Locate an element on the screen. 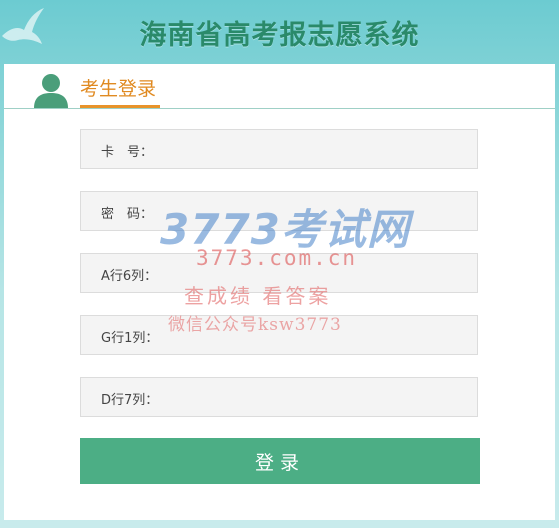 This screenshot has width=559, height=528. user-avatar-icon is located at coordinates (51, 91).